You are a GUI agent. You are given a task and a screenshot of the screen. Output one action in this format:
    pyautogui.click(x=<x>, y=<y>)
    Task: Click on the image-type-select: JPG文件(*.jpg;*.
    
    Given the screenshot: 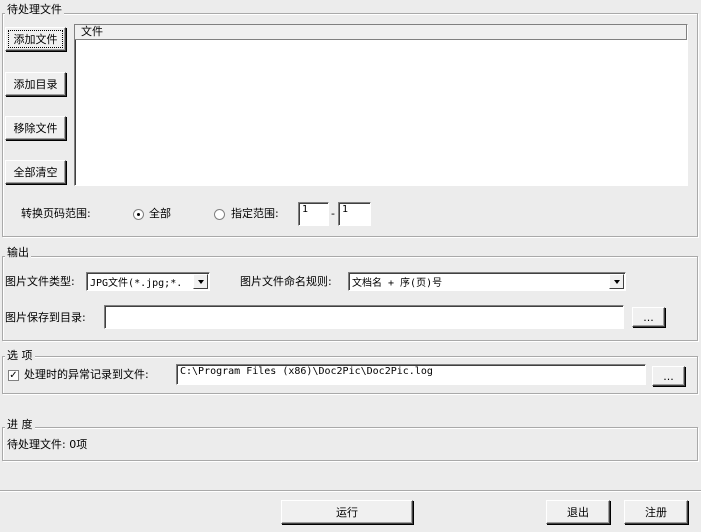 What is the action you would take?
    pyautogui.click(x=148, y=281)
    